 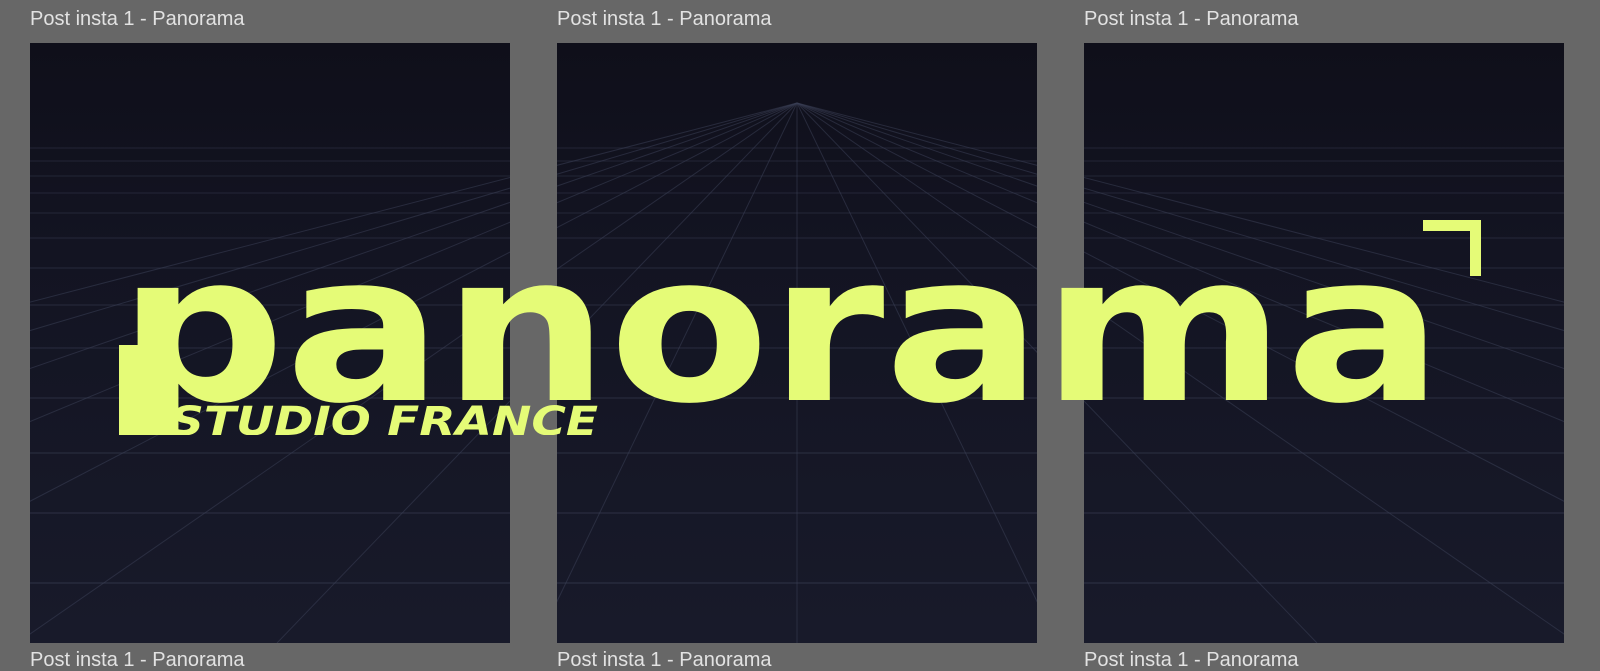 I want to click on frame-label-bottom-3: Post insta 1 - Panorama, so click(x=1191, y=660).